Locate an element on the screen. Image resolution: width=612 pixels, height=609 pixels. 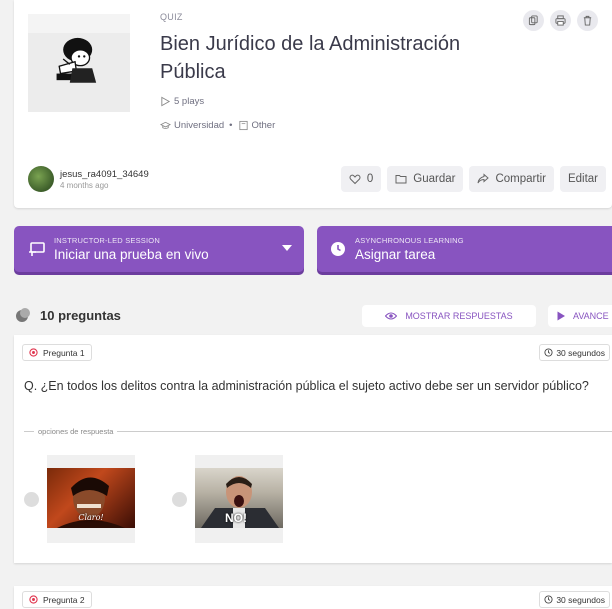
show-answers-button: MOSTRAR RESPUESTAS is located at coordinates (449, 316).